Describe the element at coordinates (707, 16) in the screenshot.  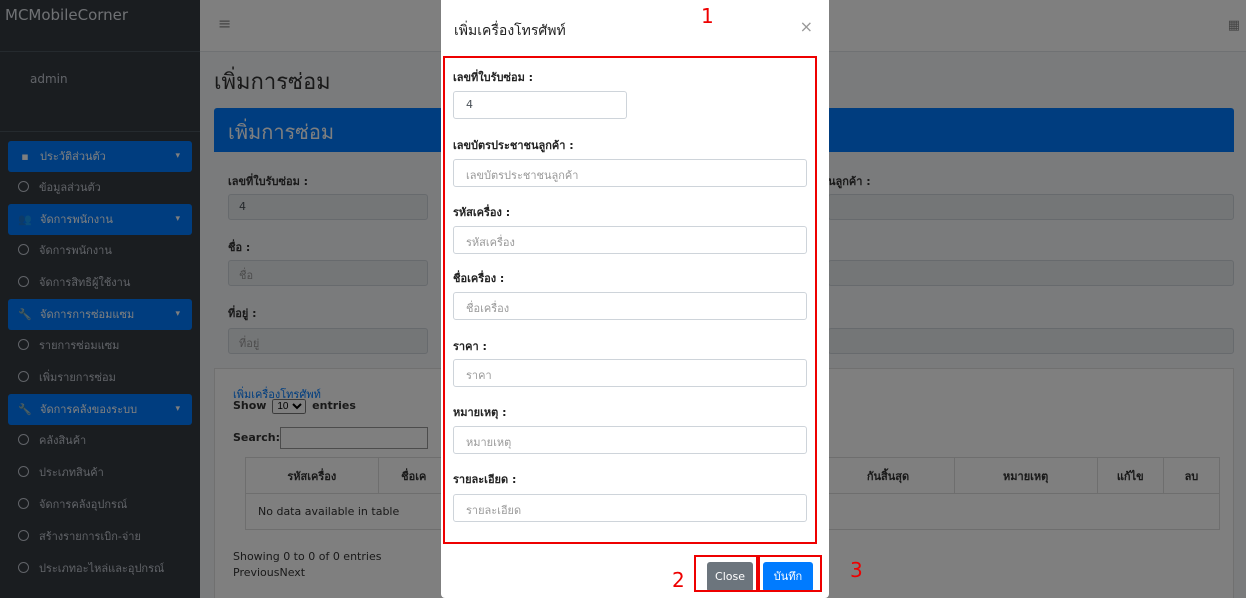
I see `annotation-number: 1` at that location.